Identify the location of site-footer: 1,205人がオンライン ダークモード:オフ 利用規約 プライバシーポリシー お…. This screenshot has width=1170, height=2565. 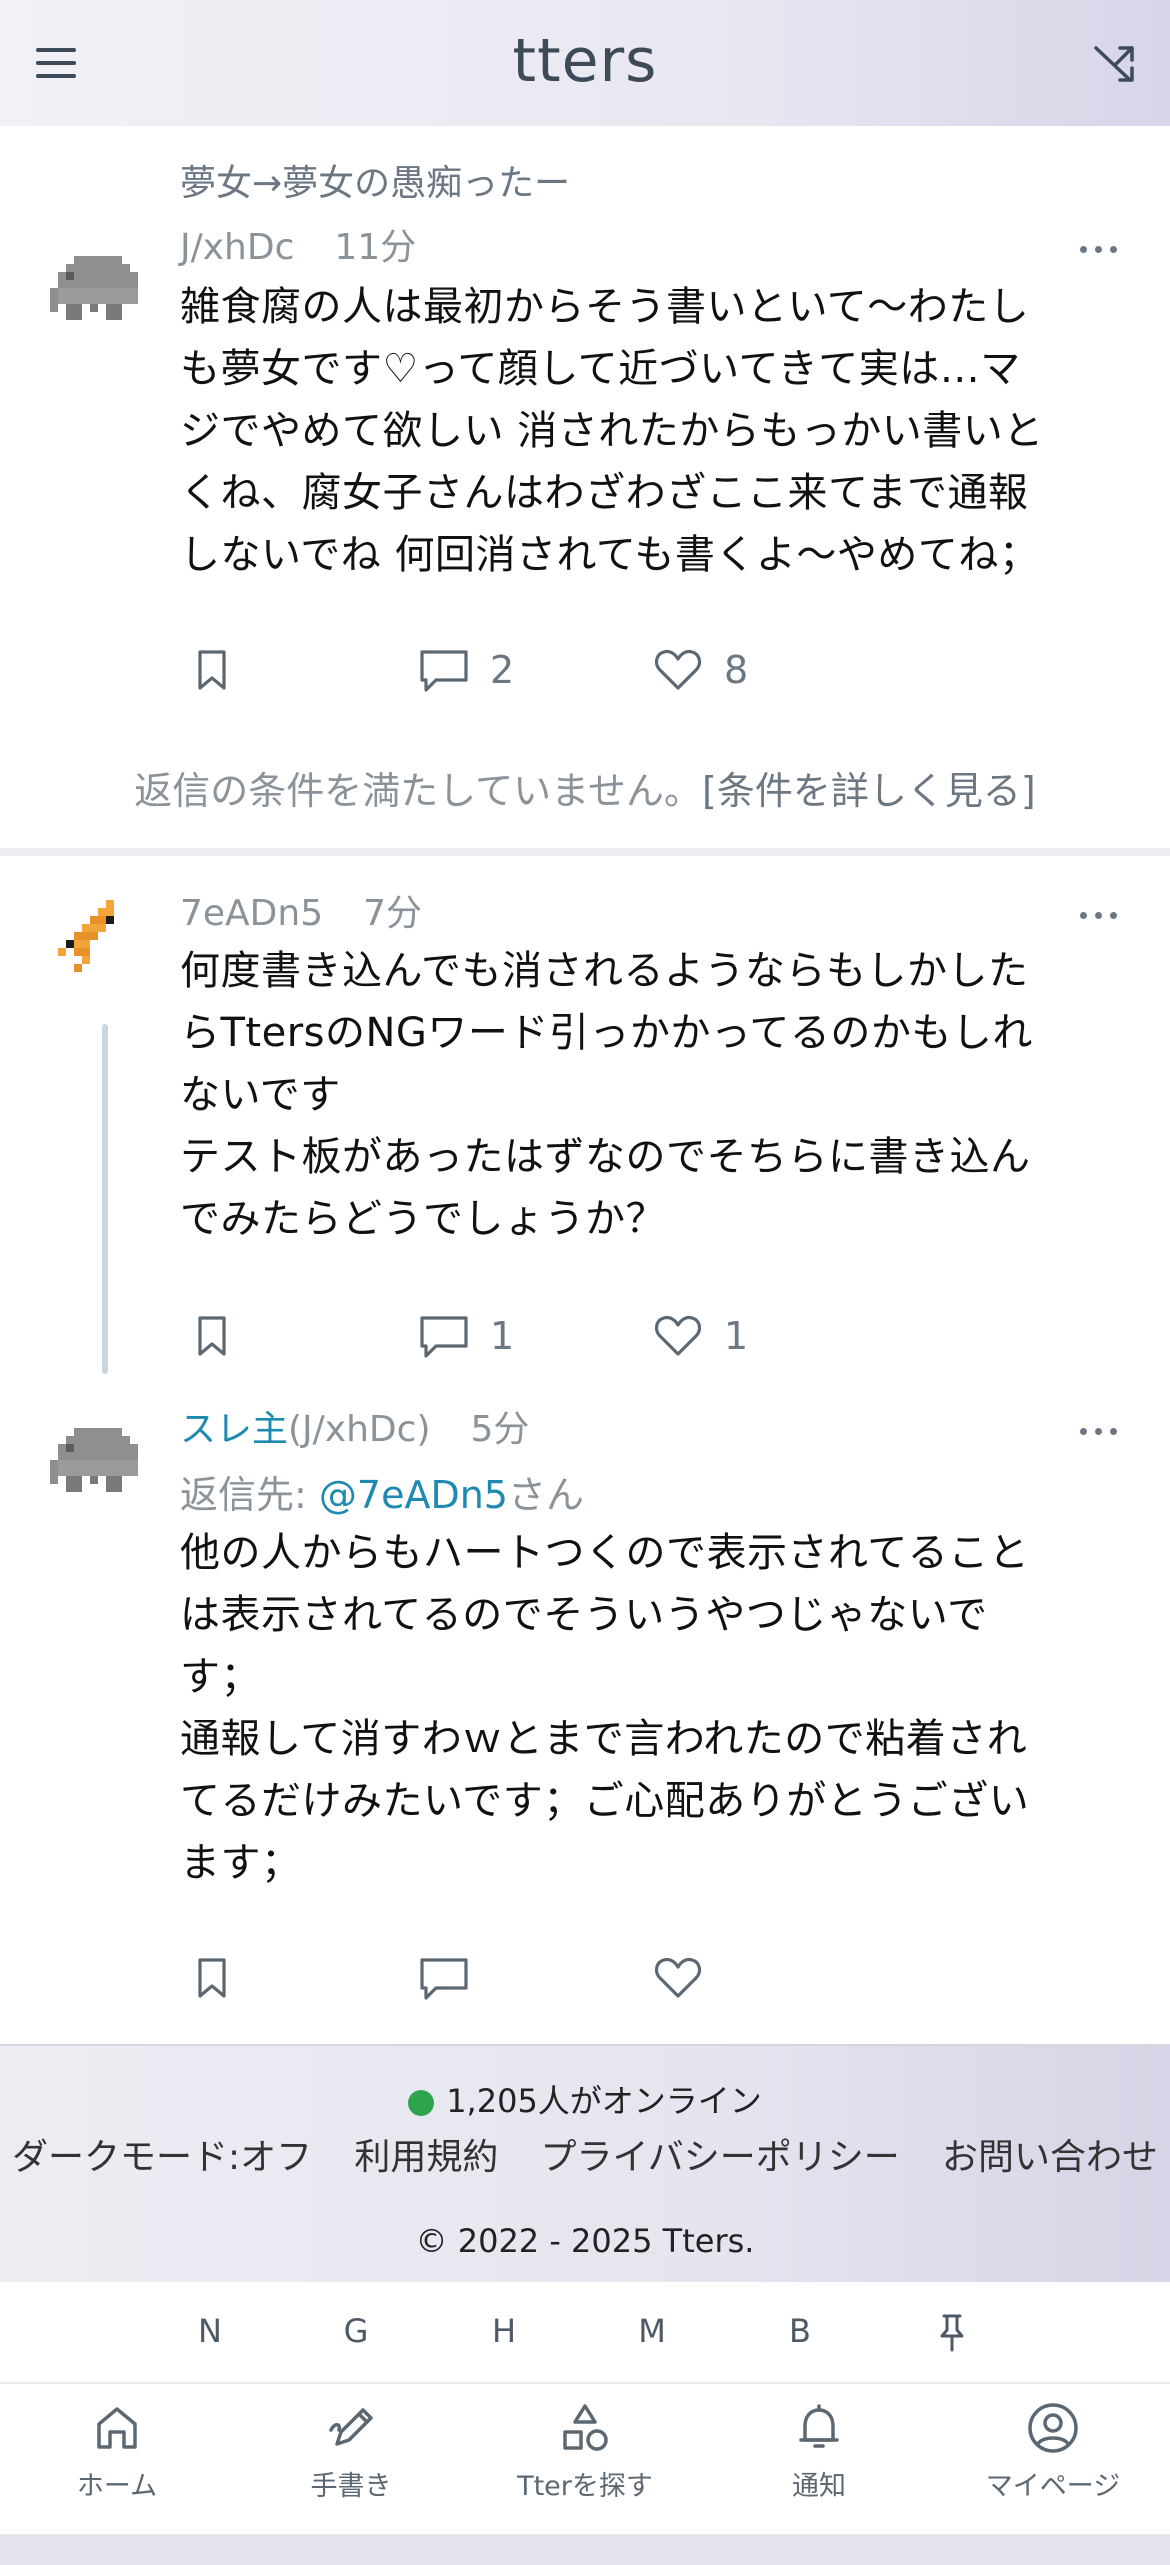
(585, 2163).